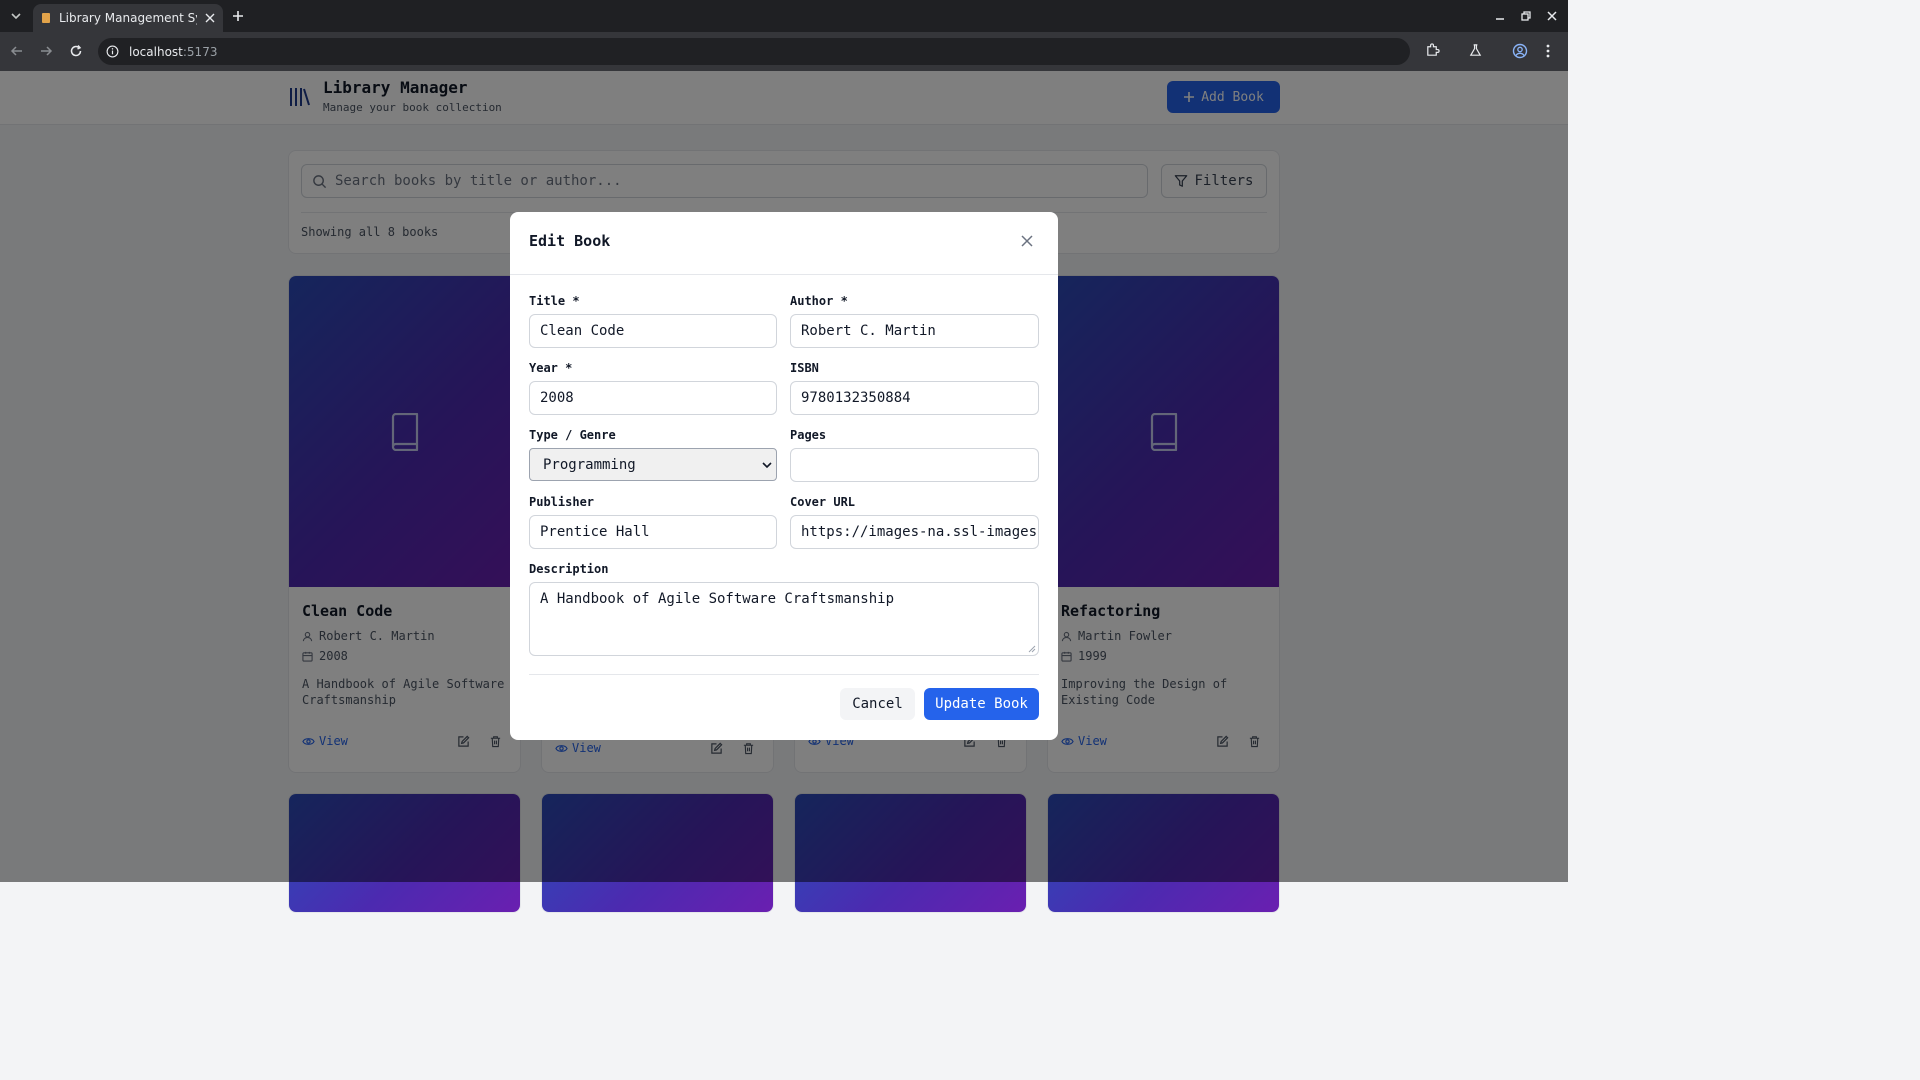  Describe the element at coordinates (572, 435) in the screenshot. I see `genre-label: Type / Genre` at that location.